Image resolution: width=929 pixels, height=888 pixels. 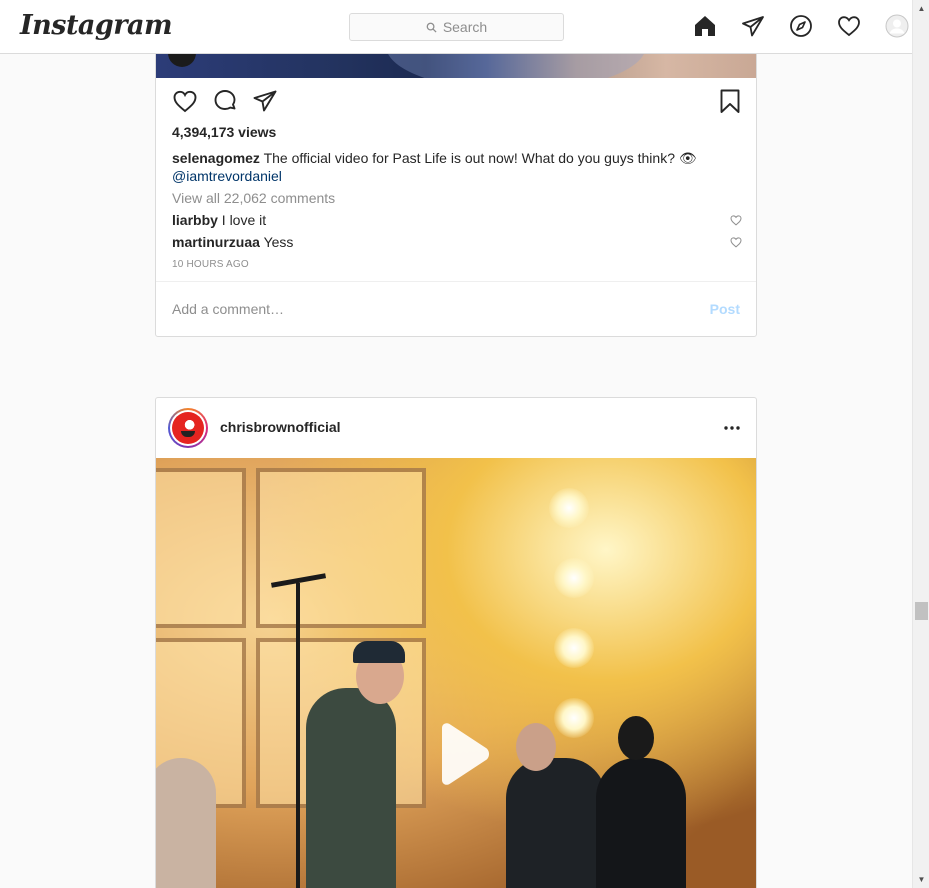 What do you see at coordinates (921, 611) in the screenshot?
I see `scrollbar-thumb` at bounding box center [921, 611].